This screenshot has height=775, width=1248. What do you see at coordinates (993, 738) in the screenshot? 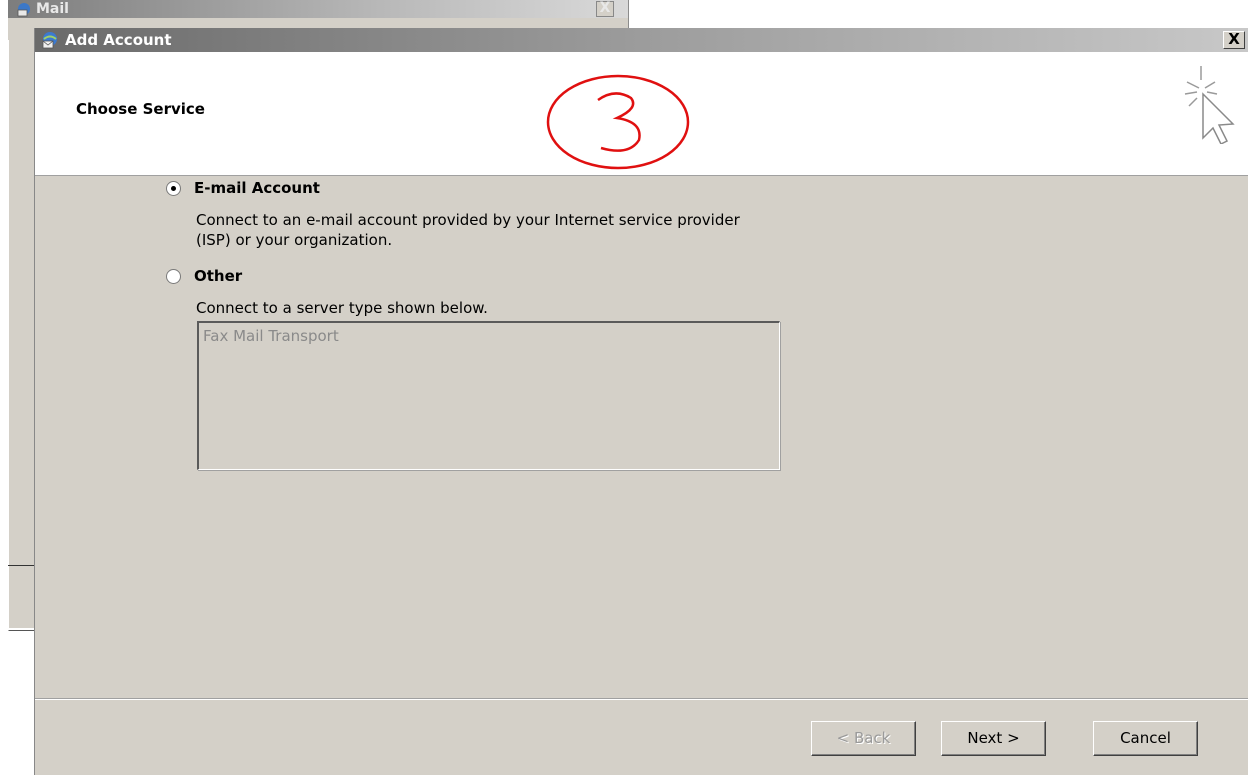
I see `next-button: Next >` at bounding box center [993, 738].